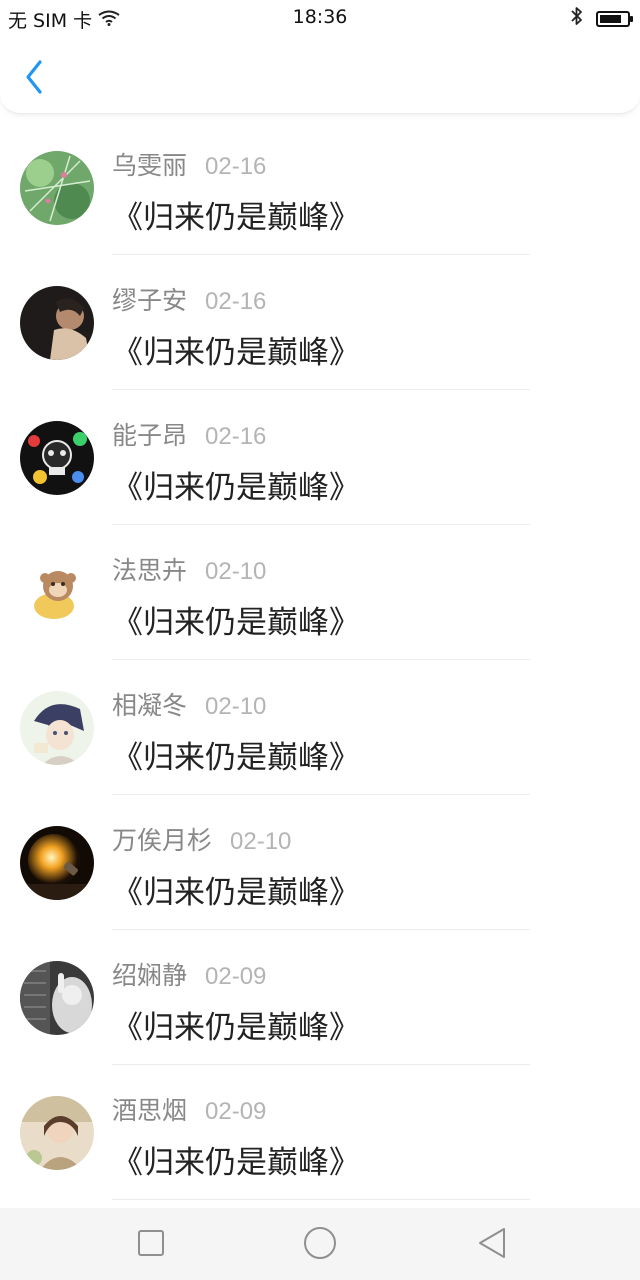 This screenshot has width=640, height=1280. What do you see at coordinates (320, 1132) in the screenshot?
I see `list-item: 酒思烟 02-09 《归来仍是巅峰》` at bounding box center [320, 1132].